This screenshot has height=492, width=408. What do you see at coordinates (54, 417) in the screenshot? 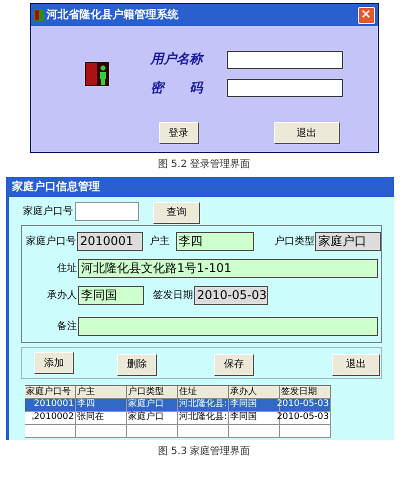
I see `table-cell-text: 2010002` at bounding box center [54, 417].